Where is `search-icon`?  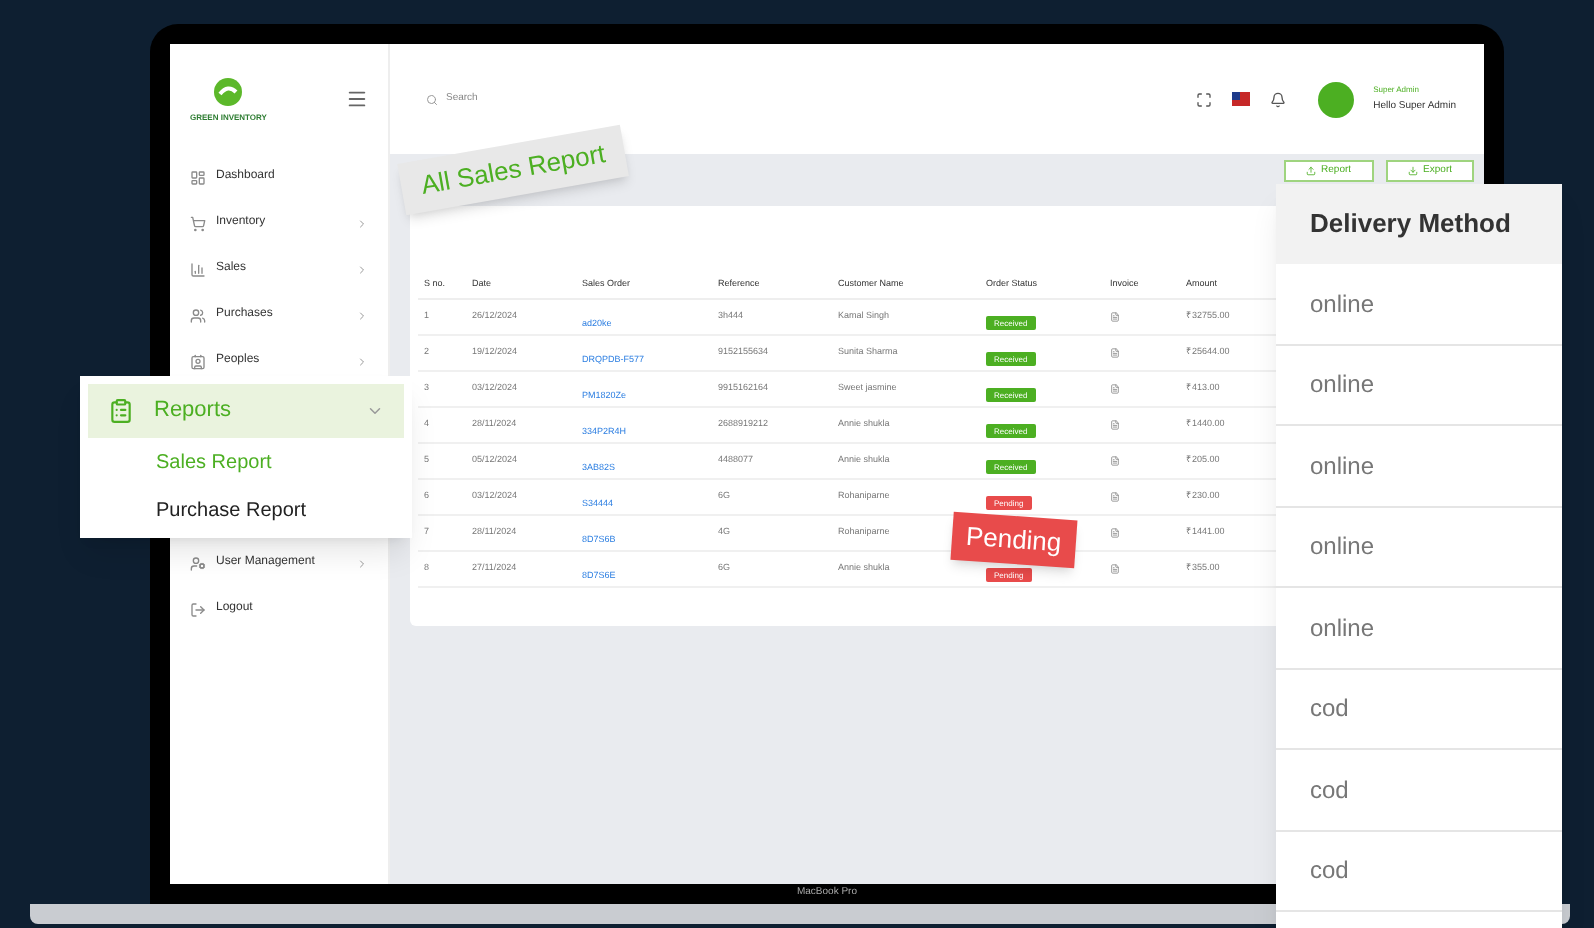 search-icon is located at coordinates (432, 99).